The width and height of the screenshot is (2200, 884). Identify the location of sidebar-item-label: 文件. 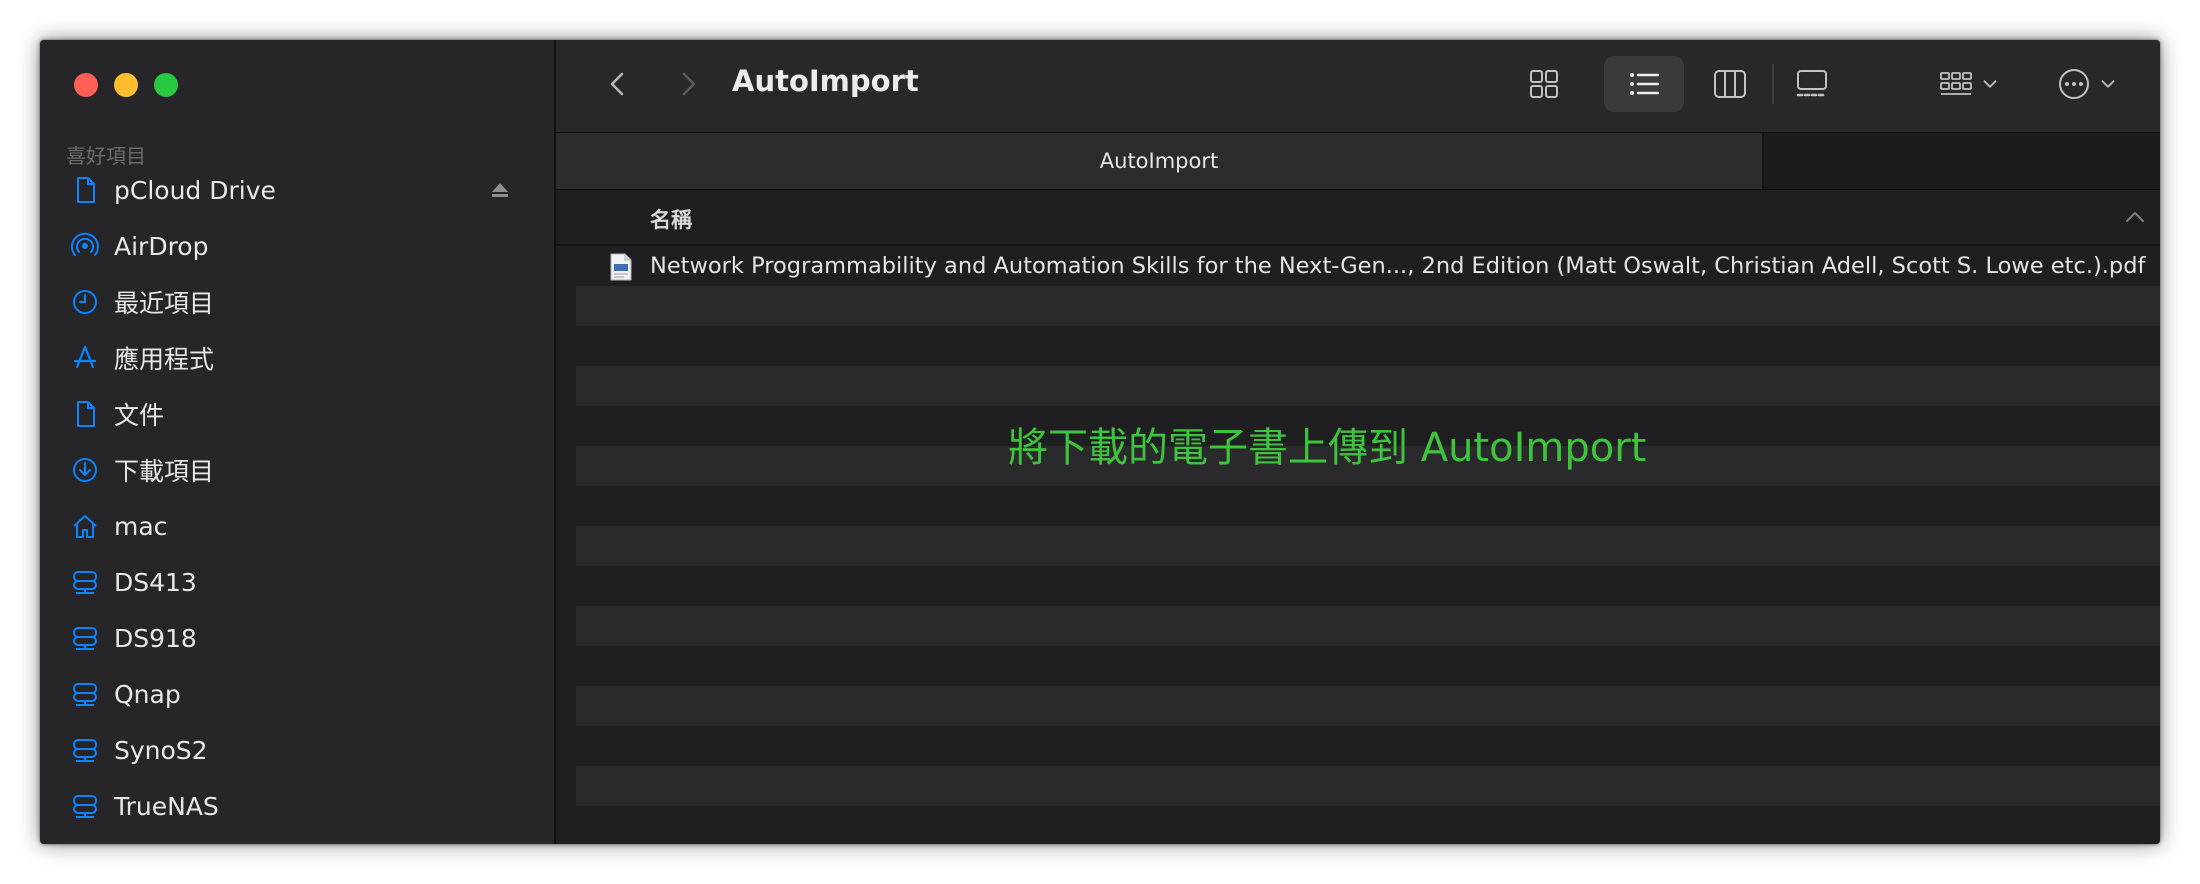
(139, 415).